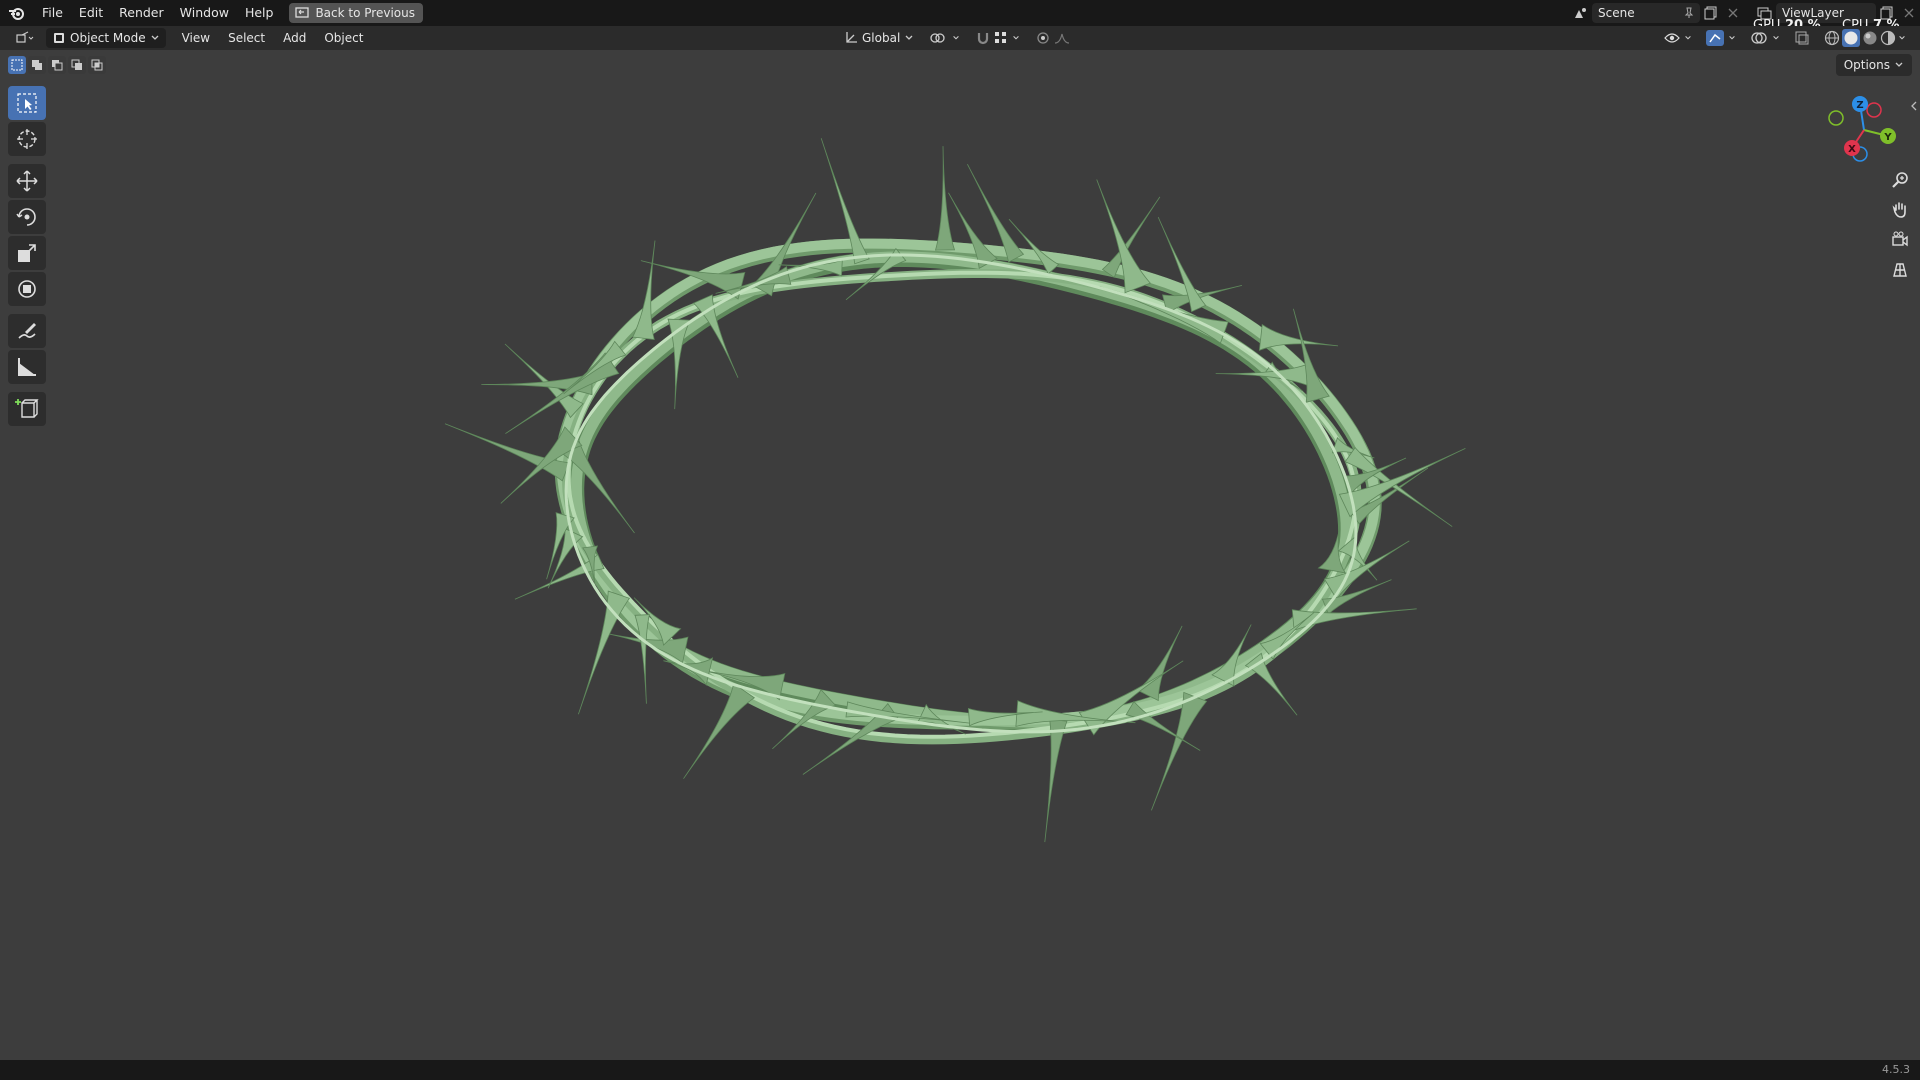 The image size is (1920, 1080). I want to click on rotate-icon, so click(27, 217).